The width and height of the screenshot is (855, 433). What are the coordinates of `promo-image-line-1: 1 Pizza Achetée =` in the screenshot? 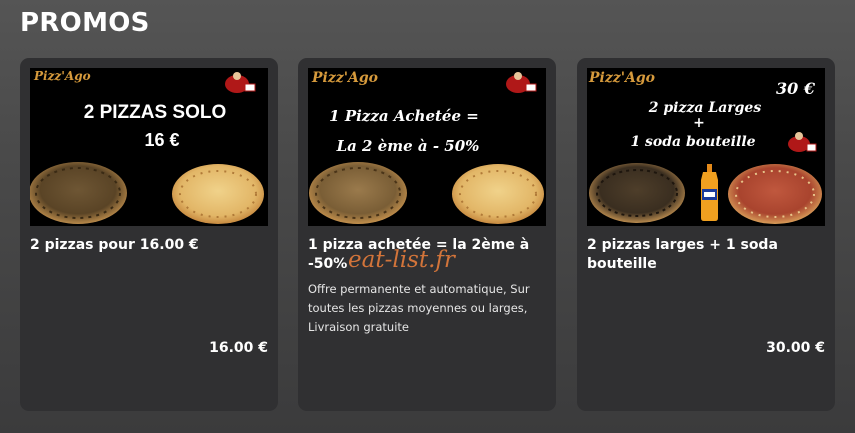 It's located at (404, 116).